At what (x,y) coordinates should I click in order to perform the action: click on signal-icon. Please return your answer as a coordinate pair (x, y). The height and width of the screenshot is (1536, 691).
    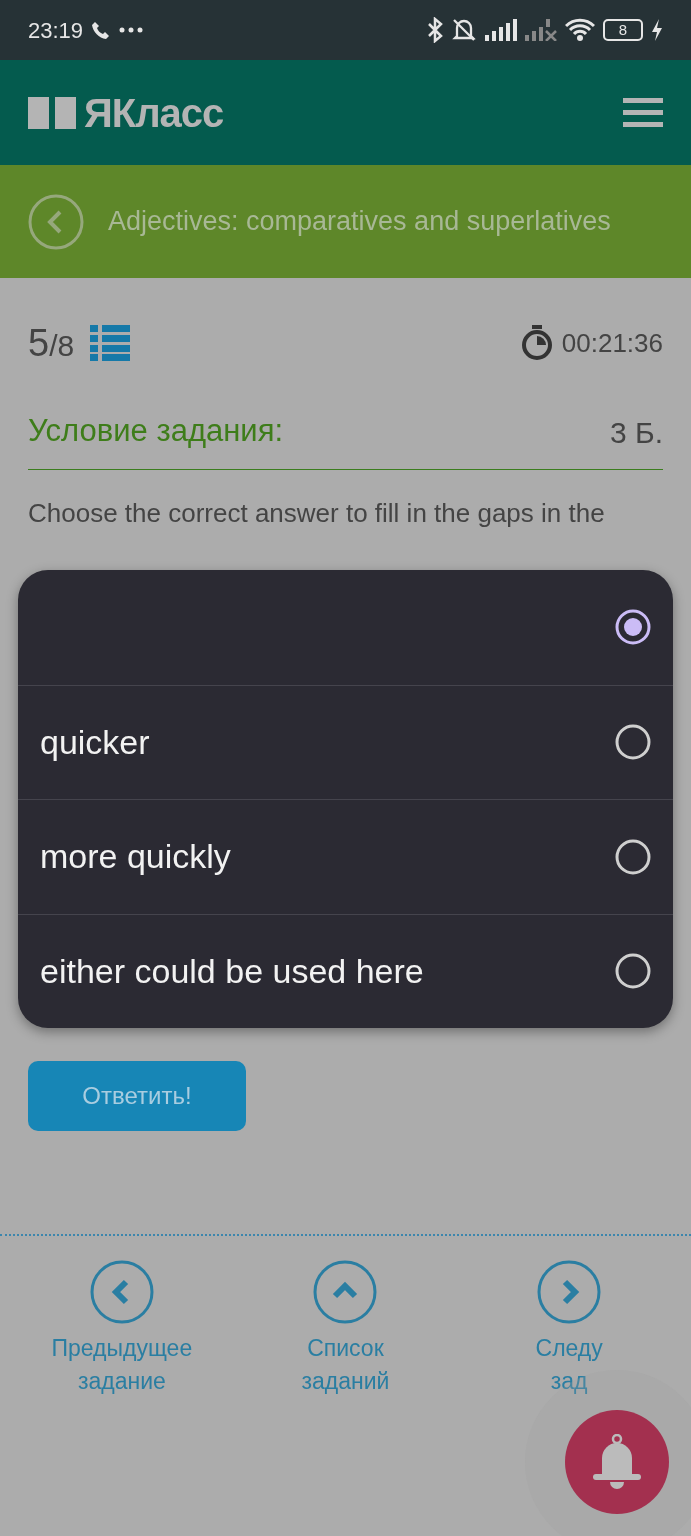
    Looking at the image, I should click on (501, 30).